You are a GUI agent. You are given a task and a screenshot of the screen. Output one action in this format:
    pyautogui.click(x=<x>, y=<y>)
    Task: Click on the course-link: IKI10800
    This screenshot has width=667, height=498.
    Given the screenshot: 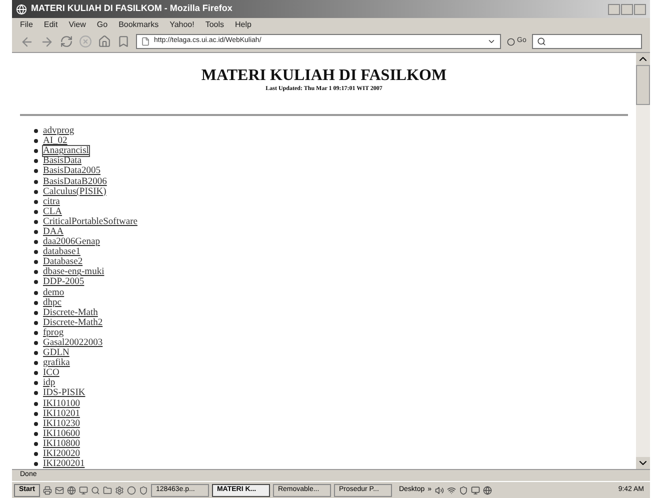 What is the action you would take?
    pyautogui.click(x=61, y=443)
    